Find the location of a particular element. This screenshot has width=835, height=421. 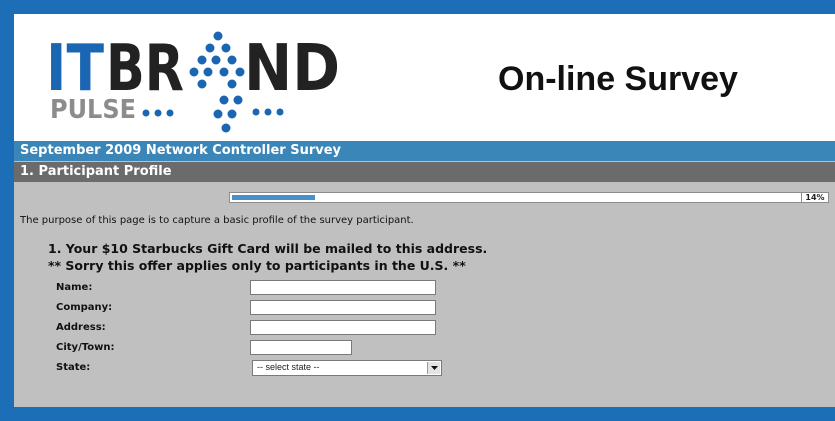

city-label: City/Town: is located at coordinates (85, 347).